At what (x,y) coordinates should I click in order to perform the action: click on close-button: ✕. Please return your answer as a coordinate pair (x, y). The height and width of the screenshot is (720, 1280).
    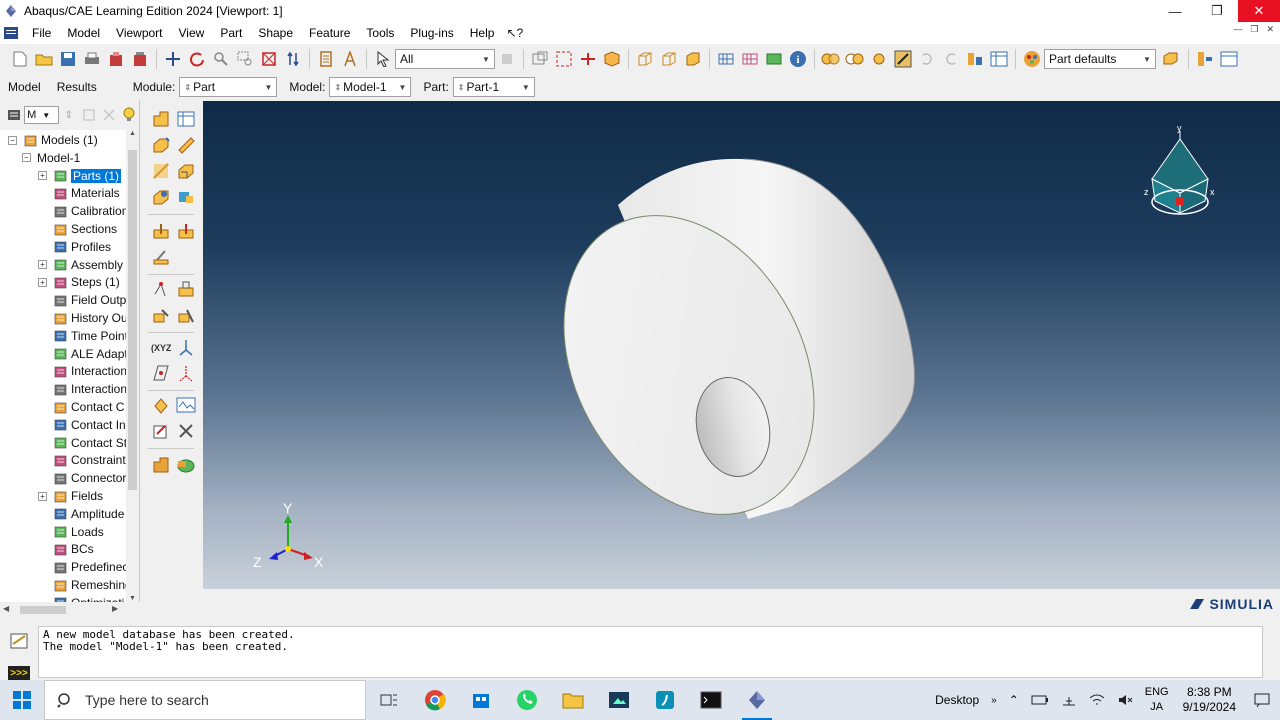
    Looking at the image, I should click on (1259, 11).